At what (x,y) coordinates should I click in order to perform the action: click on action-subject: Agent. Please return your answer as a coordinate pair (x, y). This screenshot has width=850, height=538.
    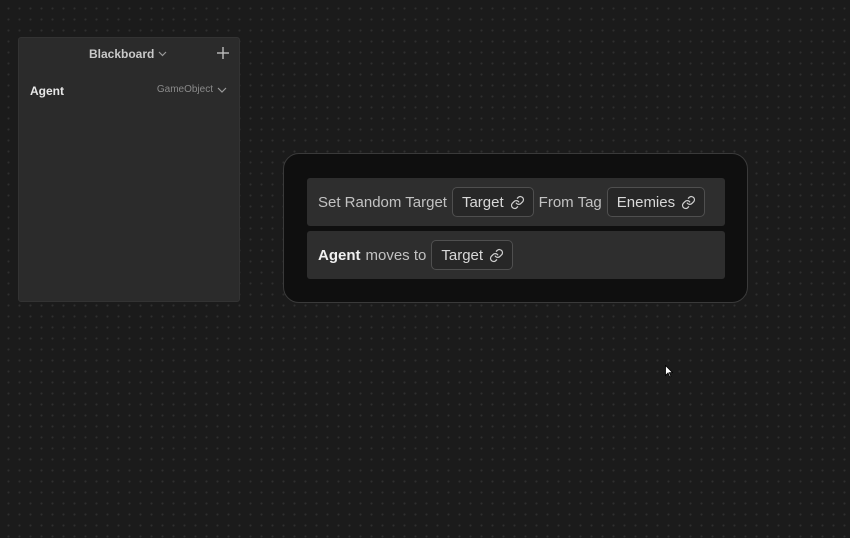
    Looking at the image, I should click on (339, 255).